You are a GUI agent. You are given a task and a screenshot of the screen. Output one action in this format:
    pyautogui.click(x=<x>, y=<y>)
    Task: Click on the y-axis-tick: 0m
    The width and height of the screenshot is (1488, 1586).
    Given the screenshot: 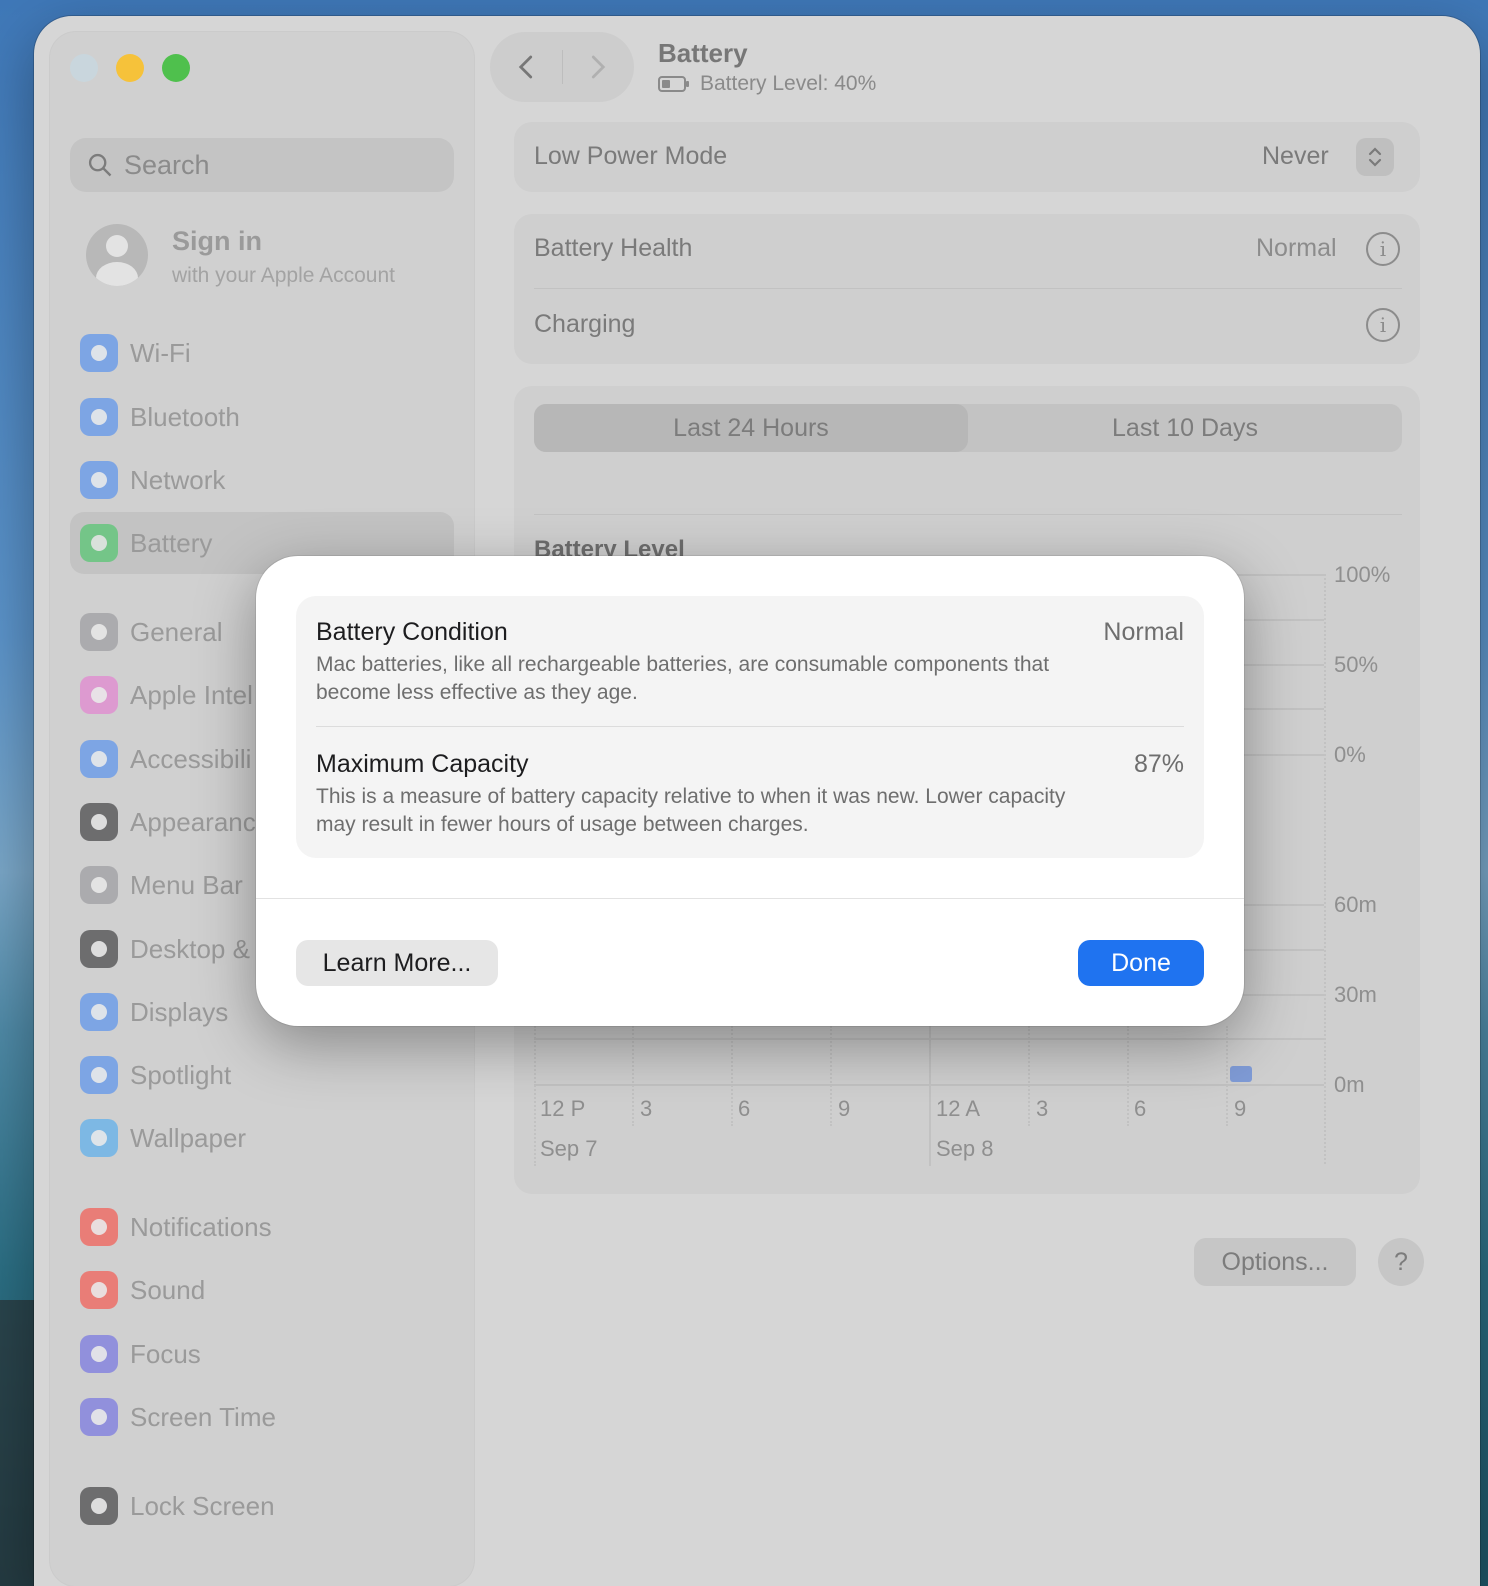 What is the action you would take?
    pyautogui.click(x=1349, y=1084)
    